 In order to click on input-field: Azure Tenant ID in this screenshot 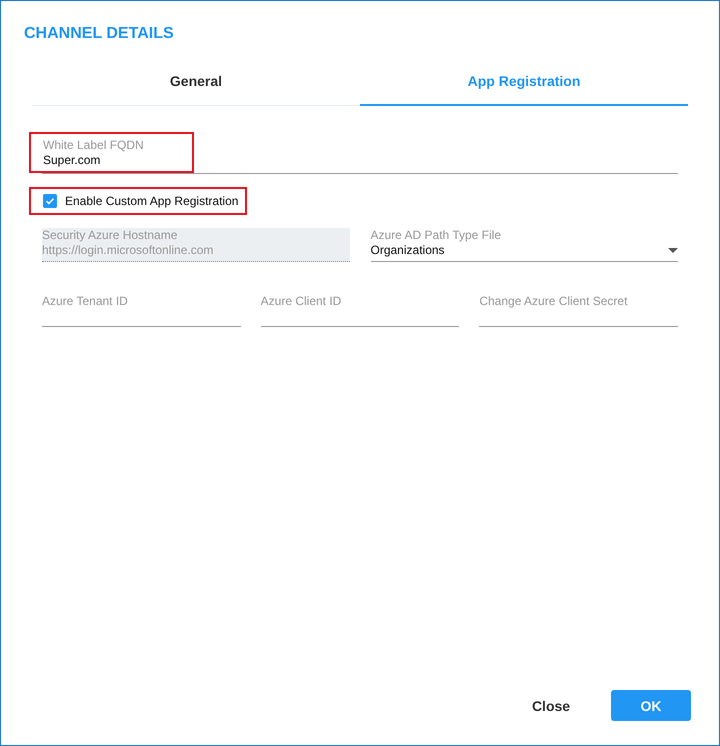, I will do `click(141, 308)`.